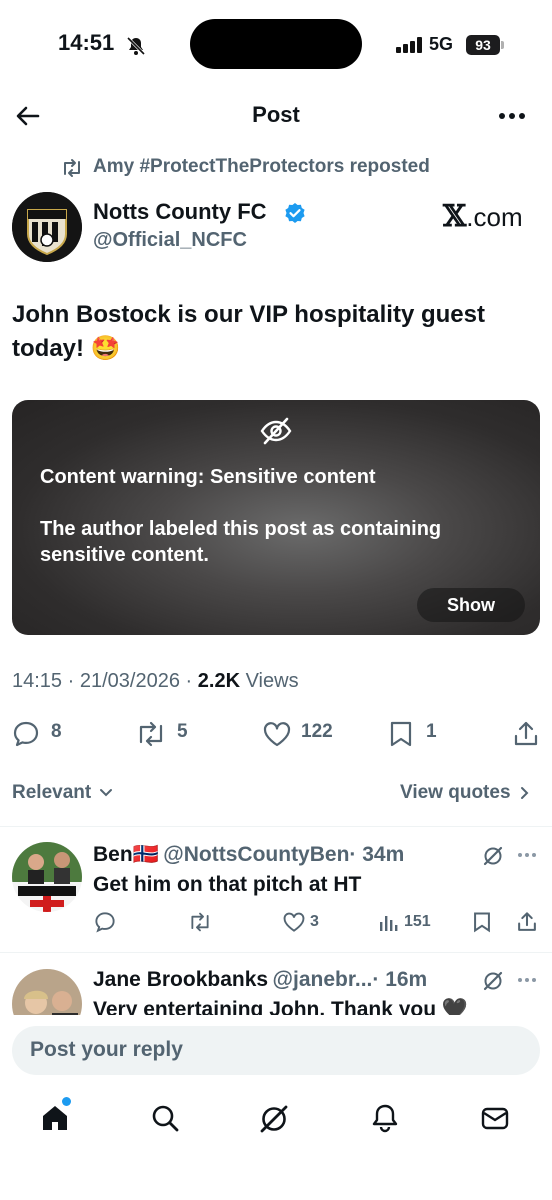  I want to click on grok-tab-icon, so click(274, 1119).